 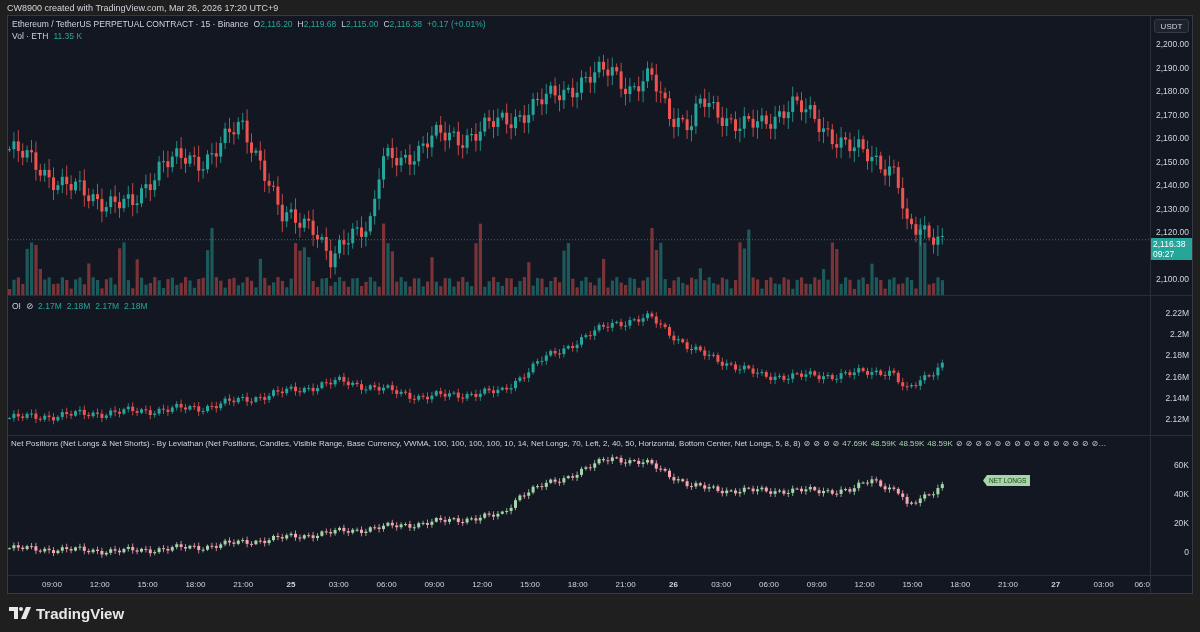 I want to click on oi-axis-label: 2.14M, so click(x=1177, y=397).